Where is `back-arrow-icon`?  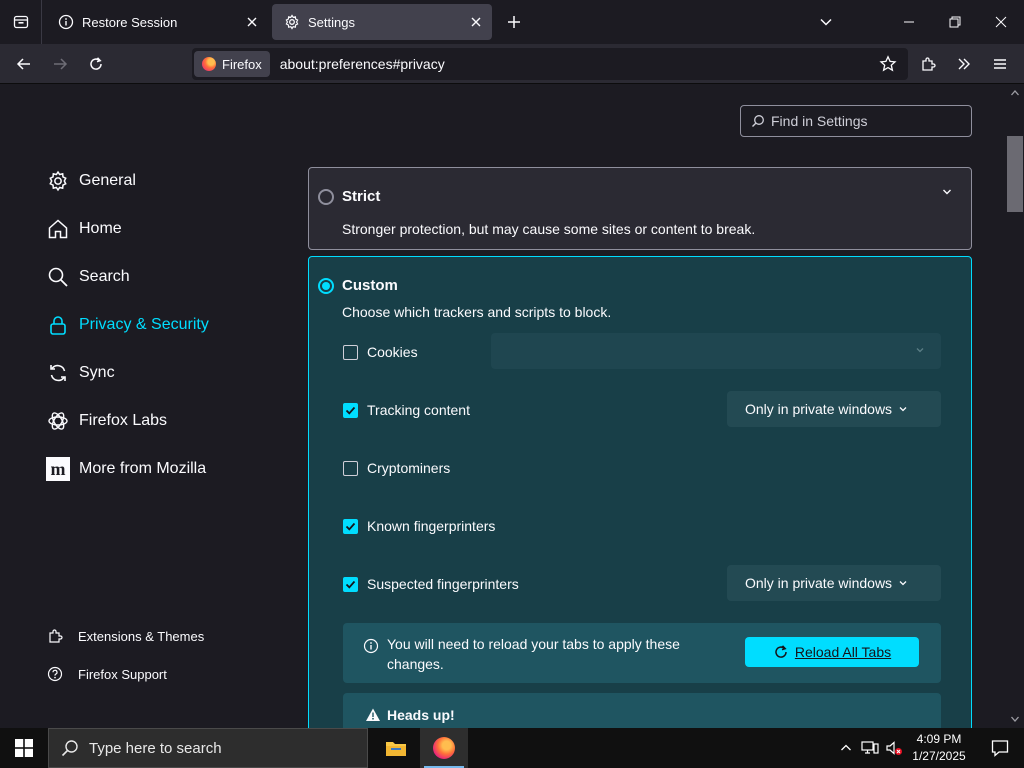
back-arrow-icon is located at coordinates (23, 64).